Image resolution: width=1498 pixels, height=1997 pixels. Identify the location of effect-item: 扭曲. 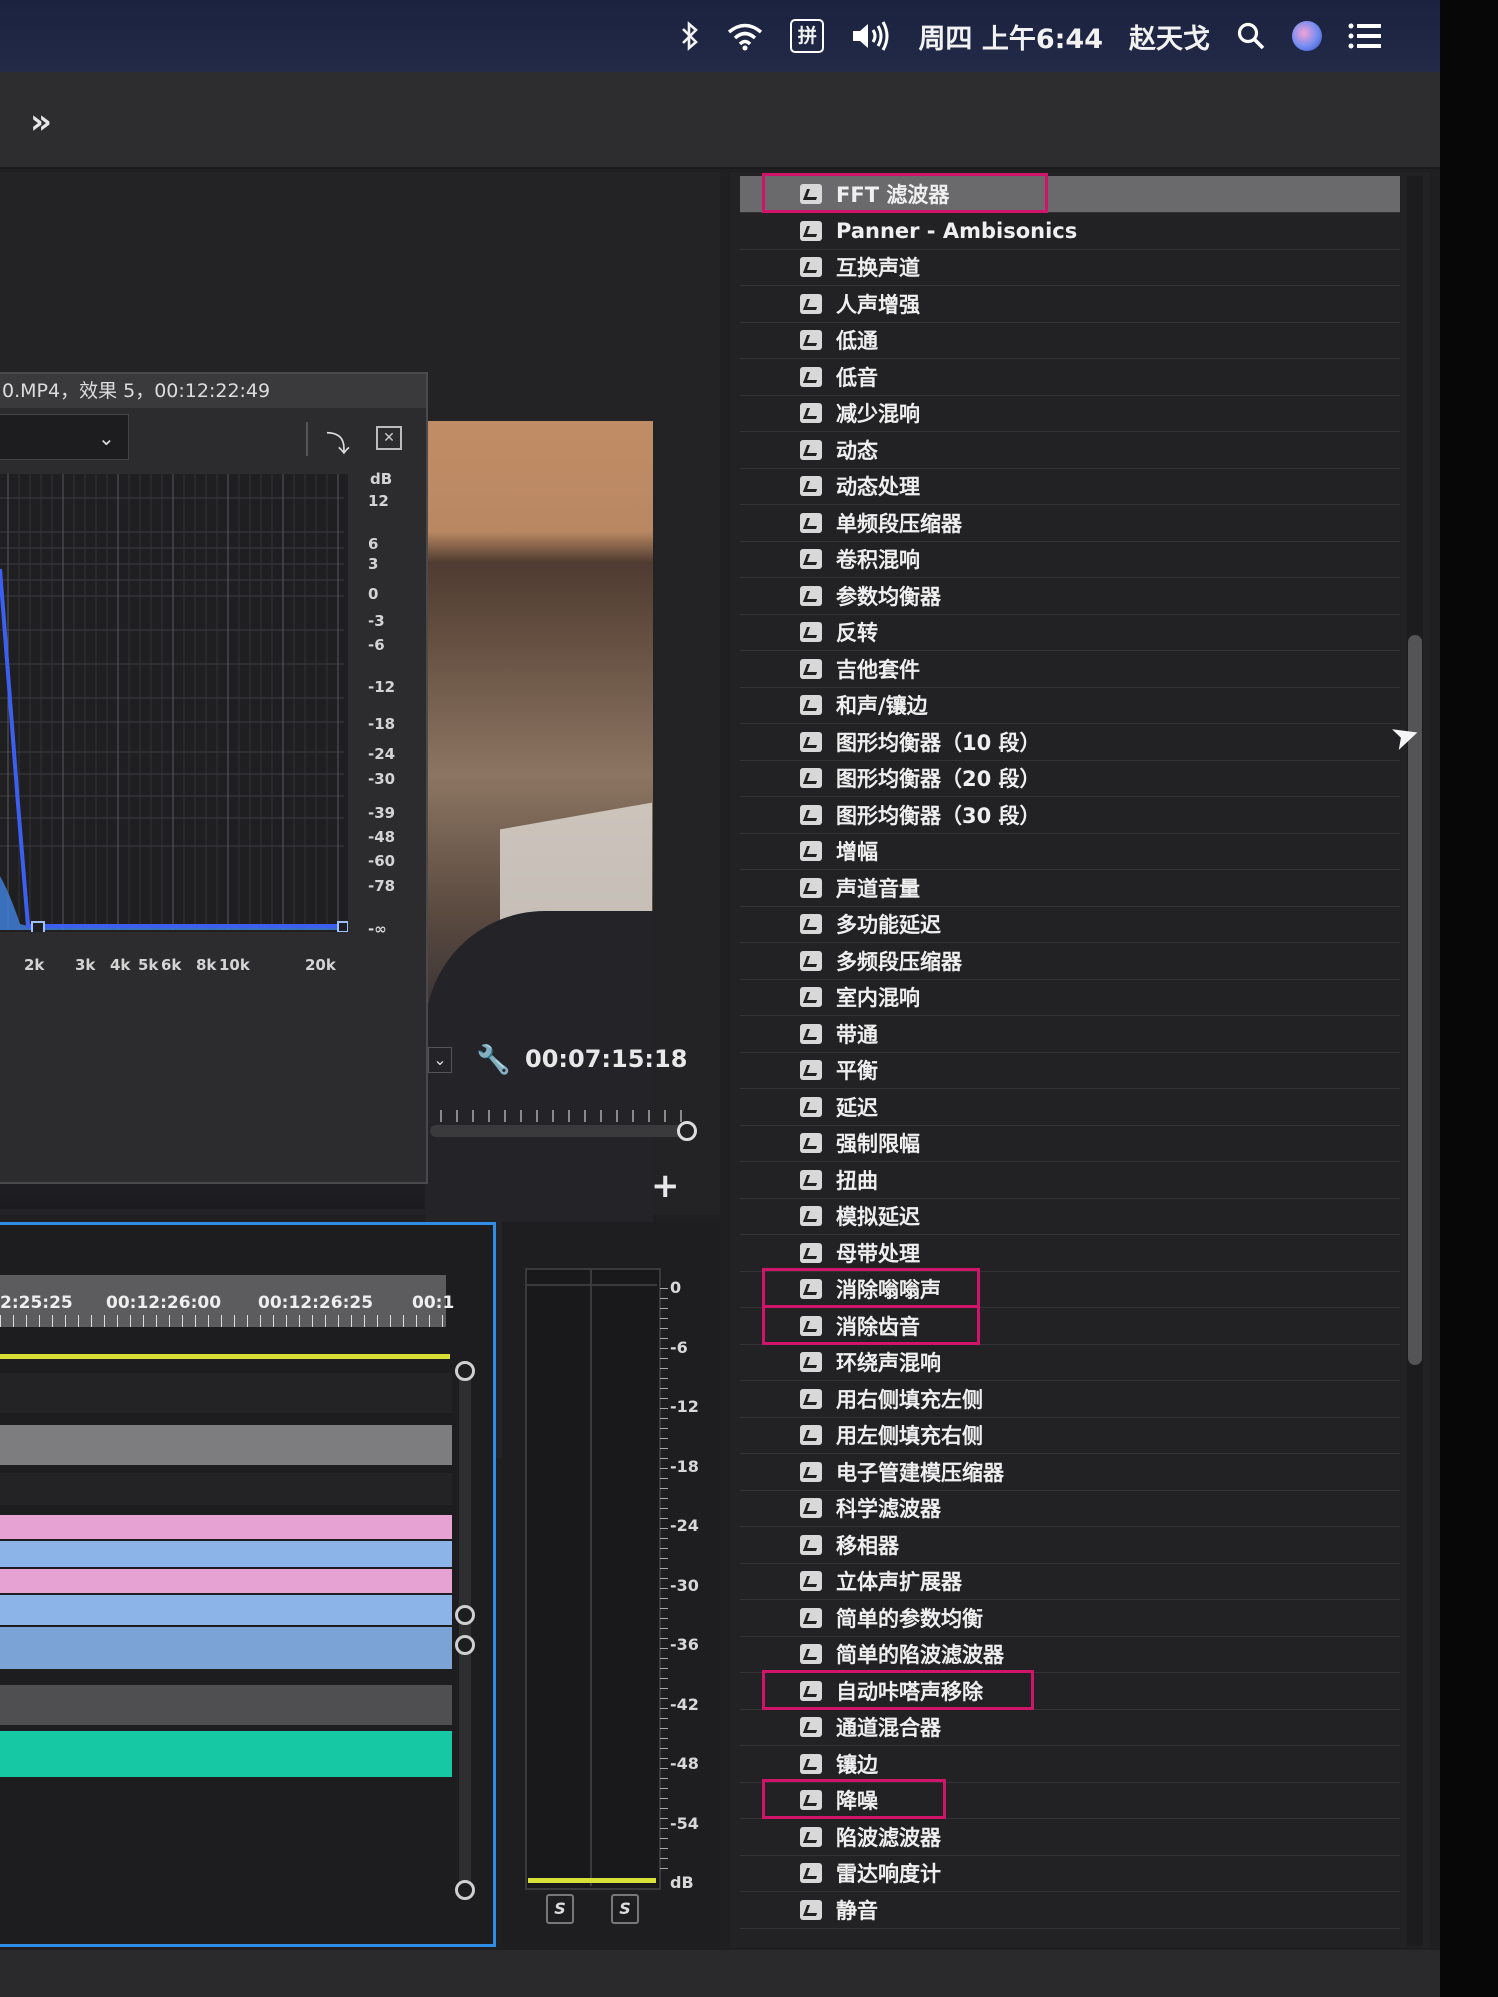
(1070, 1180).